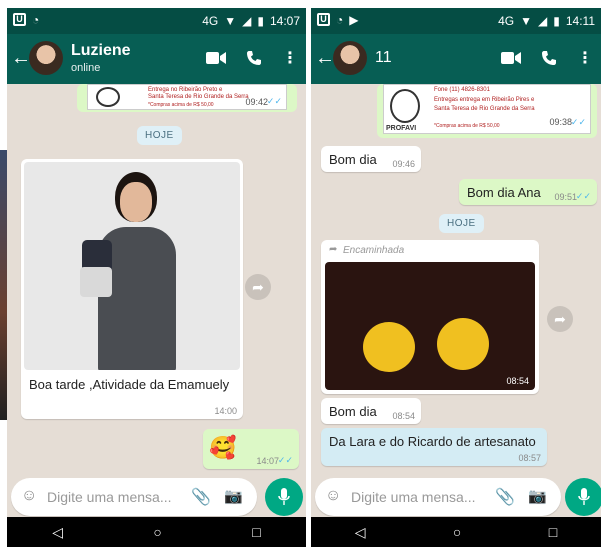 The image size is (601, 547). Describe the element at coordinates (156, 59) in the screenshot. I see `chat-header: ← Luziene online ⋮` at that location.